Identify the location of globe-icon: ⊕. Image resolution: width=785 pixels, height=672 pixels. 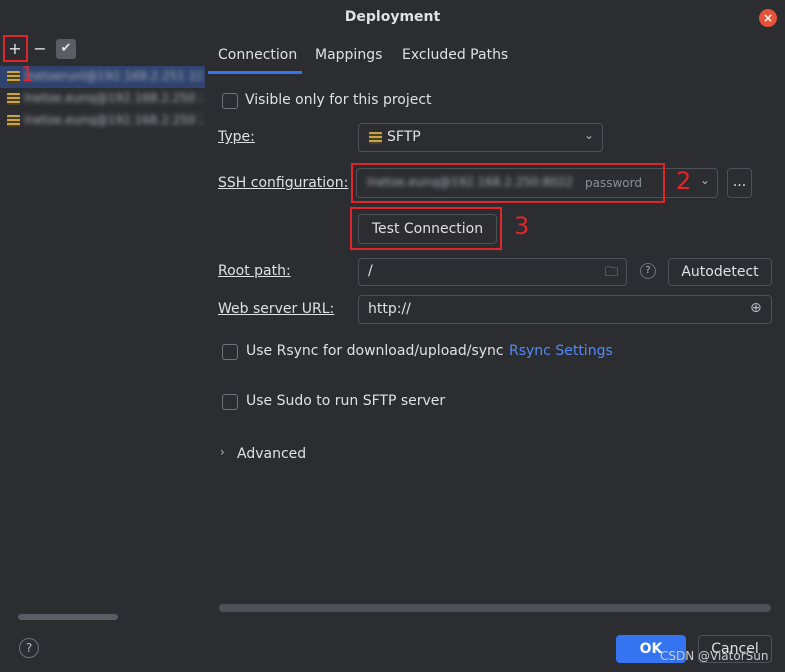
(756, 308).